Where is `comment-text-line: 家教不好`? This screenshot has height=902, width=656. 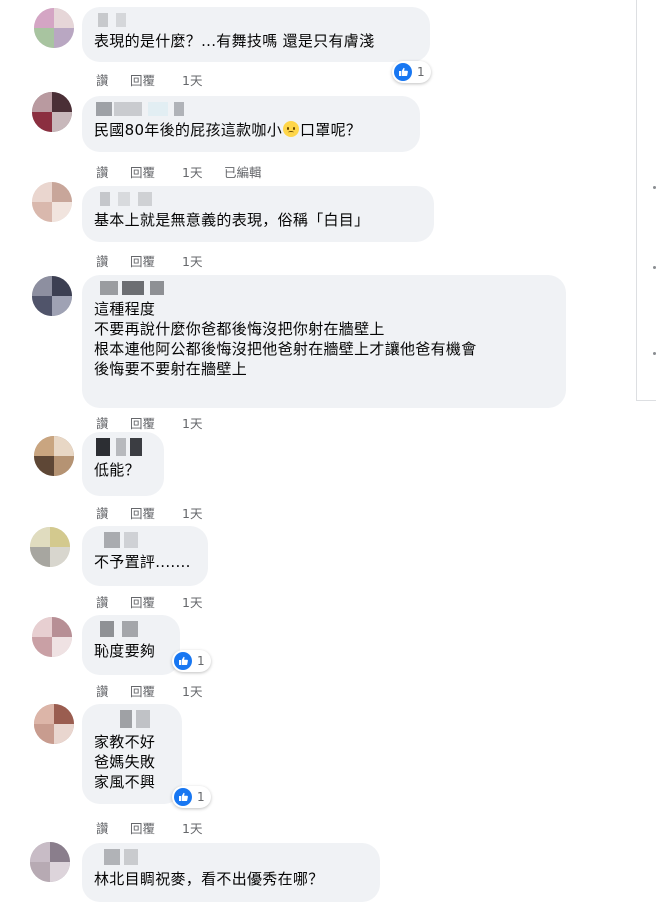 comment-text-line: 家教不好 is located at coordinates (125, 742).